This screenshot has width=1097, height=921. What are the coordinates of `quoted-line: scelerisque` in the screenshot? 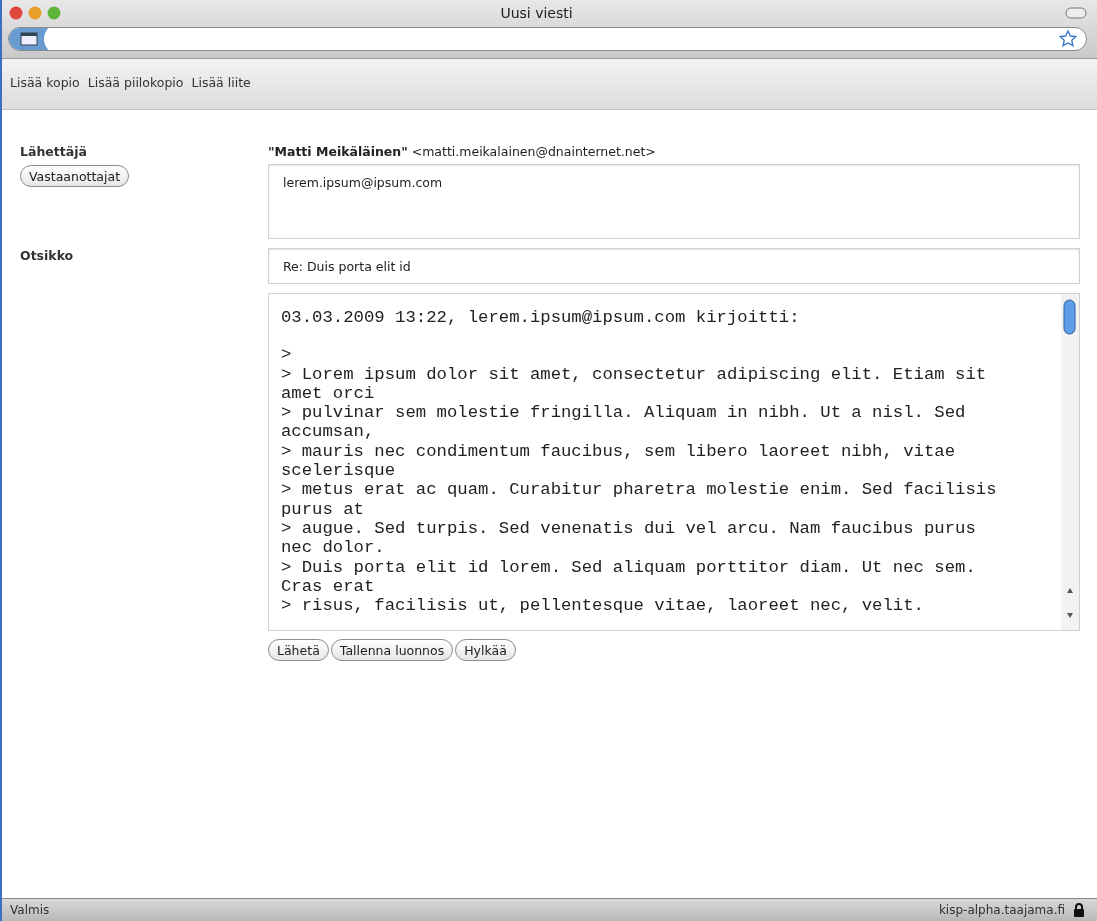 It's located at (339, 471).